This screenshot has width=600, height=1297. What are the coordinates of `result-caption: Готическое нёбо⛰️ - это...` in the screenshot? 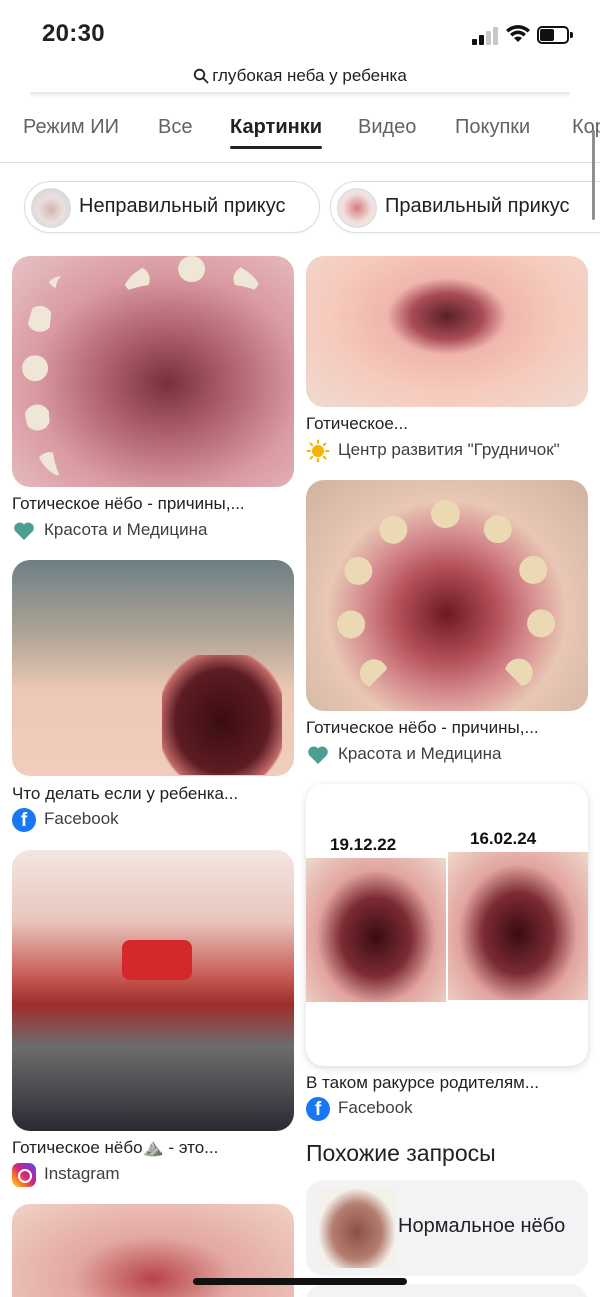 It's located at (115, 1148).